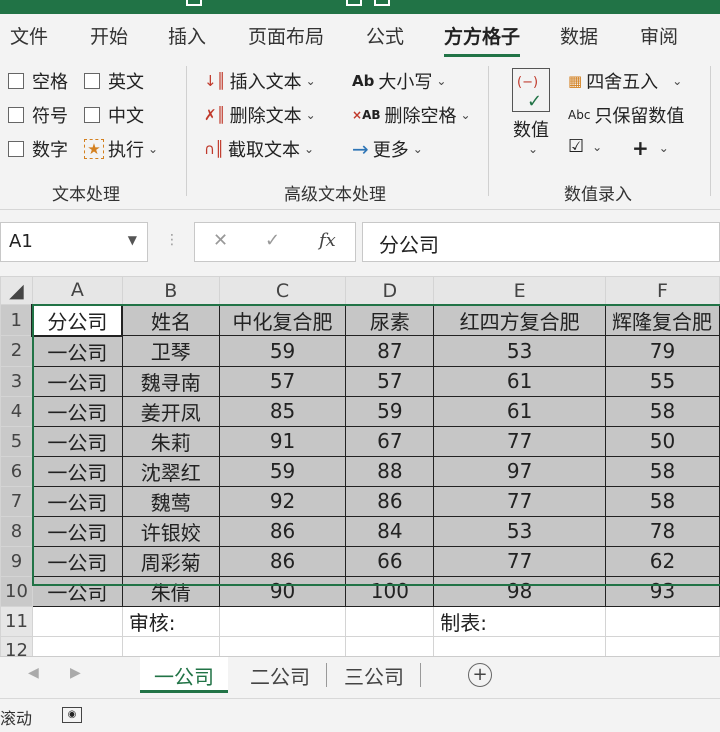 This screenshot has height=732, width=720. I want to click on cell: 审核:, so click(170, 621).